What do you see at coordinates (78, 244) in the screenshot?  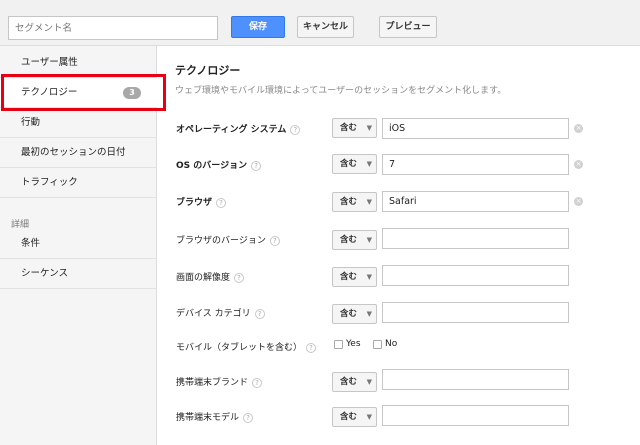 I see `sidebar-item-conditions: 条件` at bounding box center [78, 244].